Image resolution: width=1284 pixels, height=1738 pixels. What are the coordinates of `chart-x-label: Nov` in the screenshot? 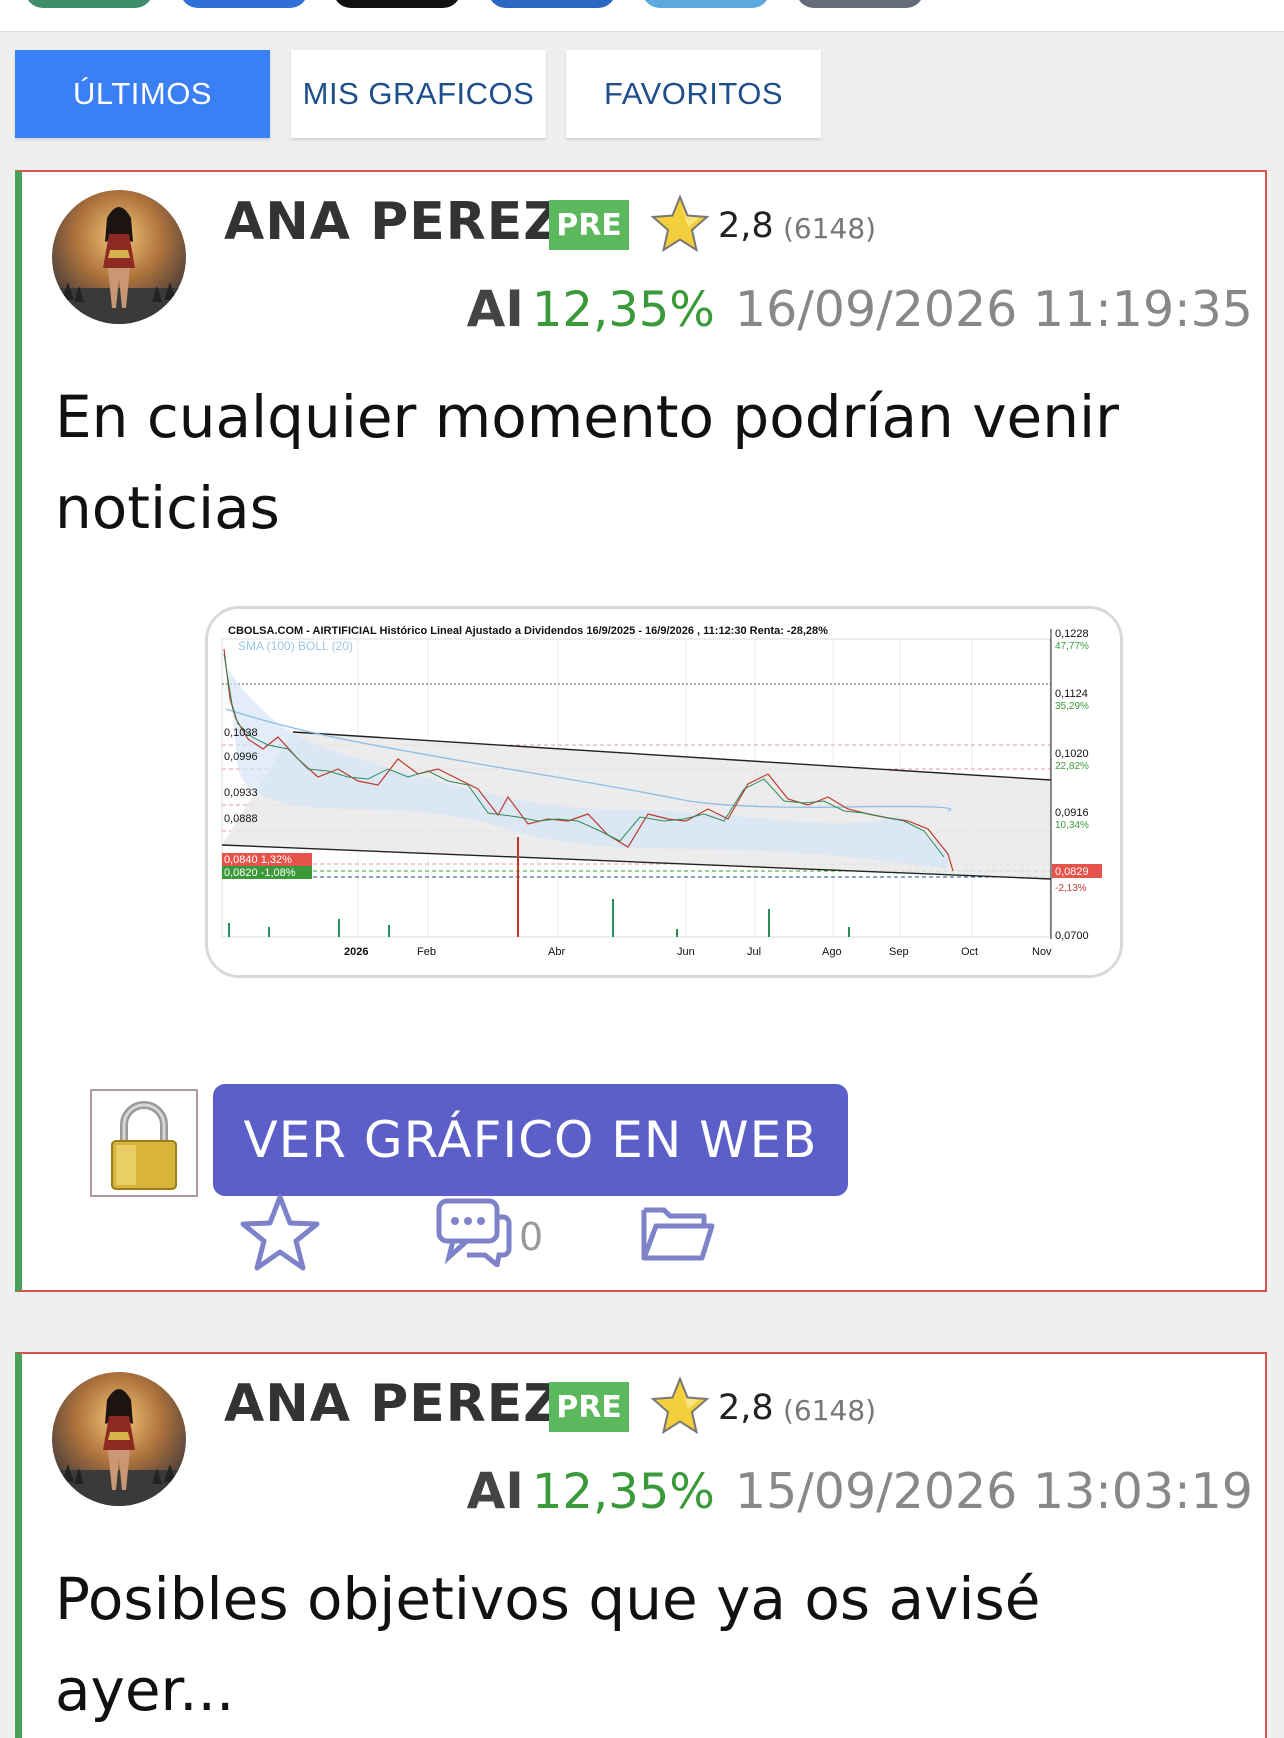 It's located at (1042, 952).